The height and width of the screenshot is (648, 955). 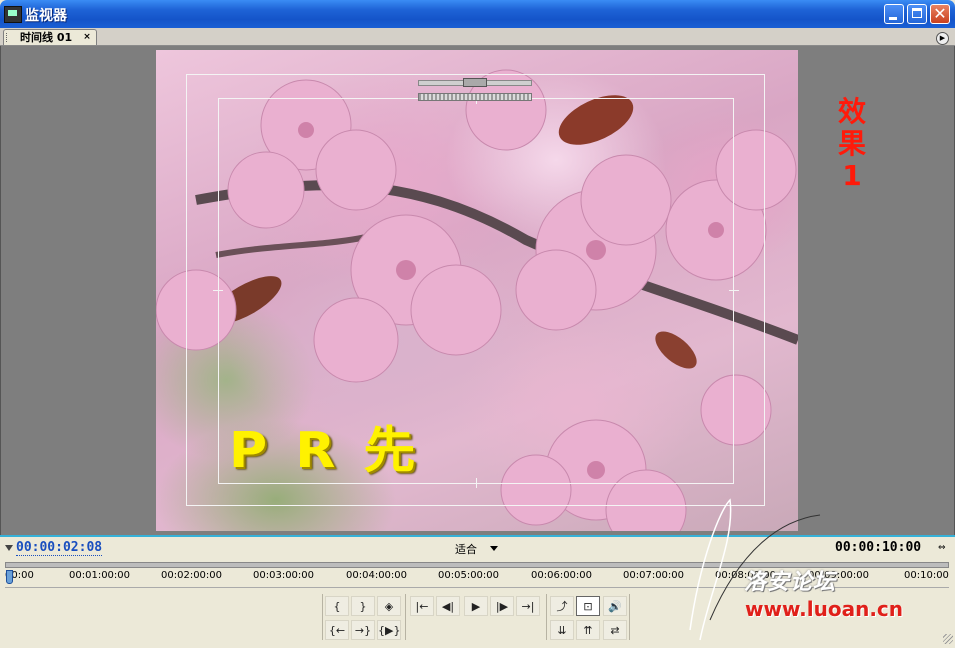 What do you see at coordinates (790, 582) in the screenshot?
I see `watermark-text: 洛安论坛` at bounding box center [790, 582].